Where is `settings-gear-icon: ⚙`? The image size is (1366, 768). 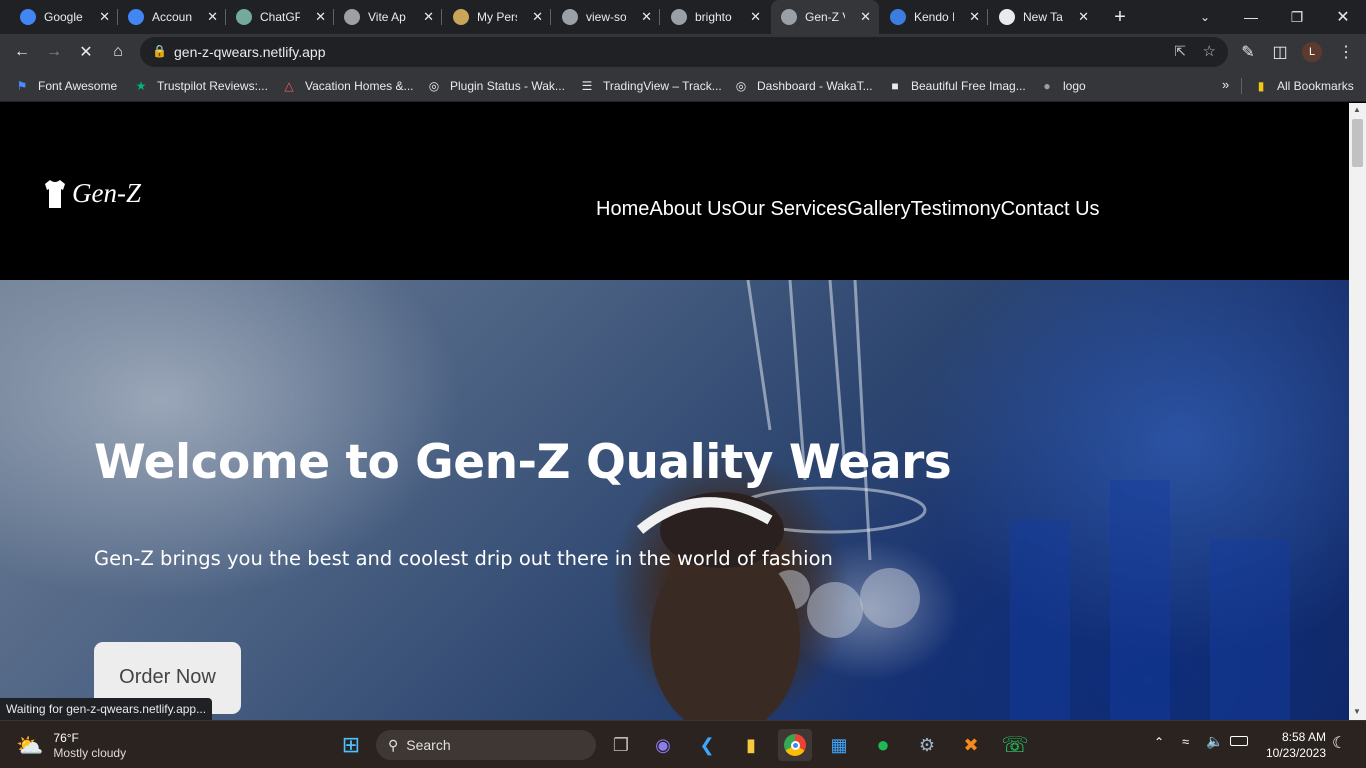
settings-gear-icon: ⚙ is located at coordinates (927, 745).